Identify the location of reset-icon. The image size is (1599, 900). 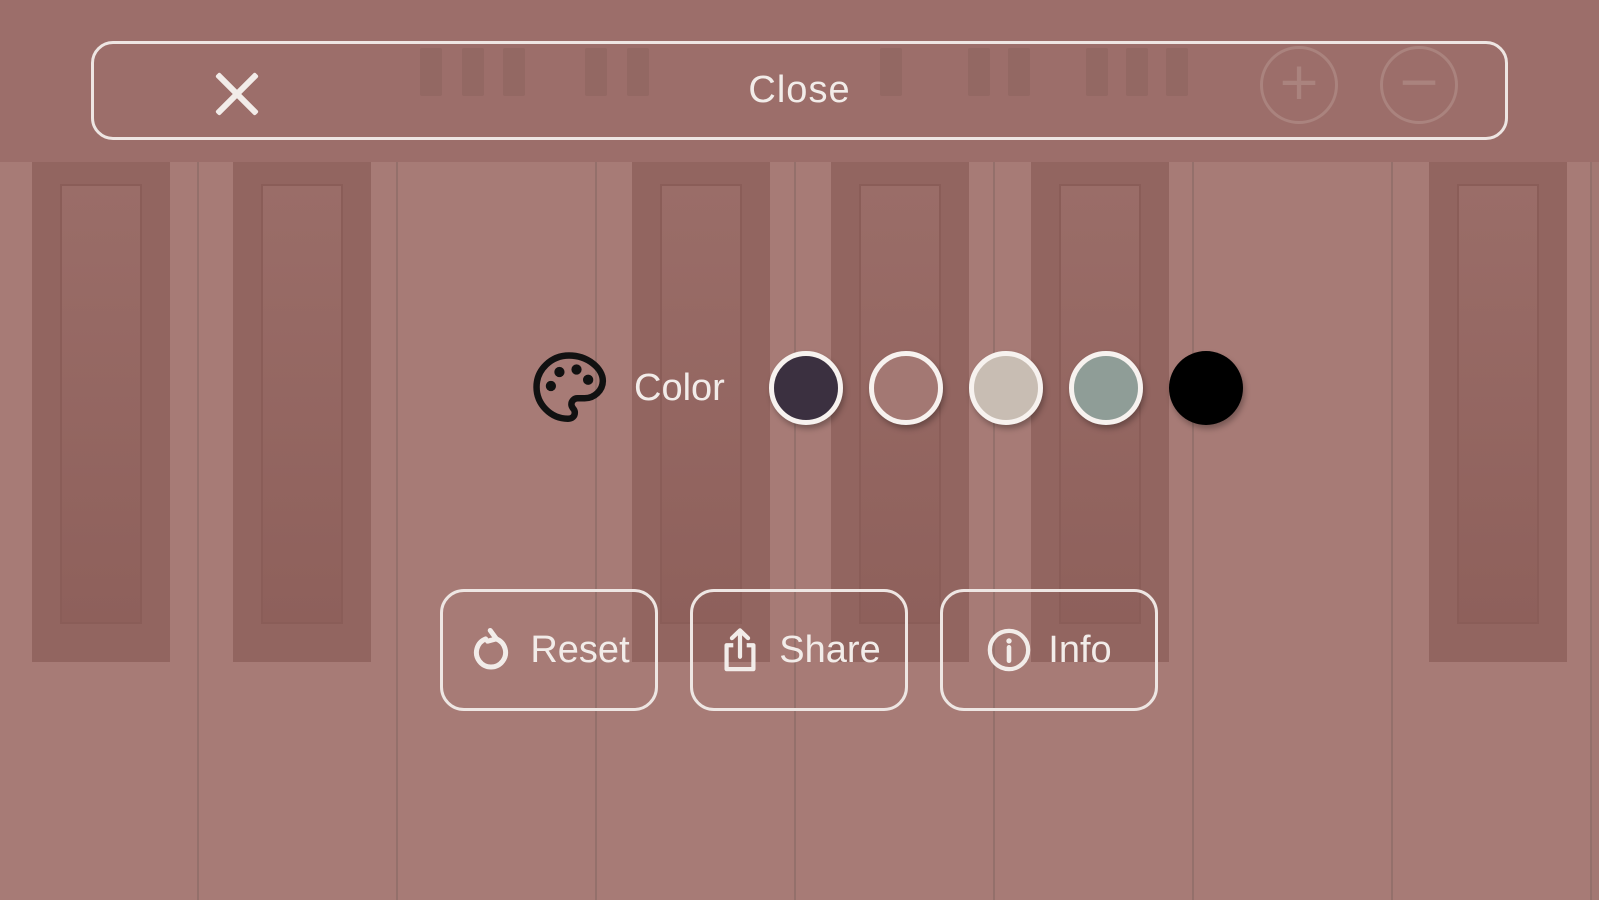
(491, 648).